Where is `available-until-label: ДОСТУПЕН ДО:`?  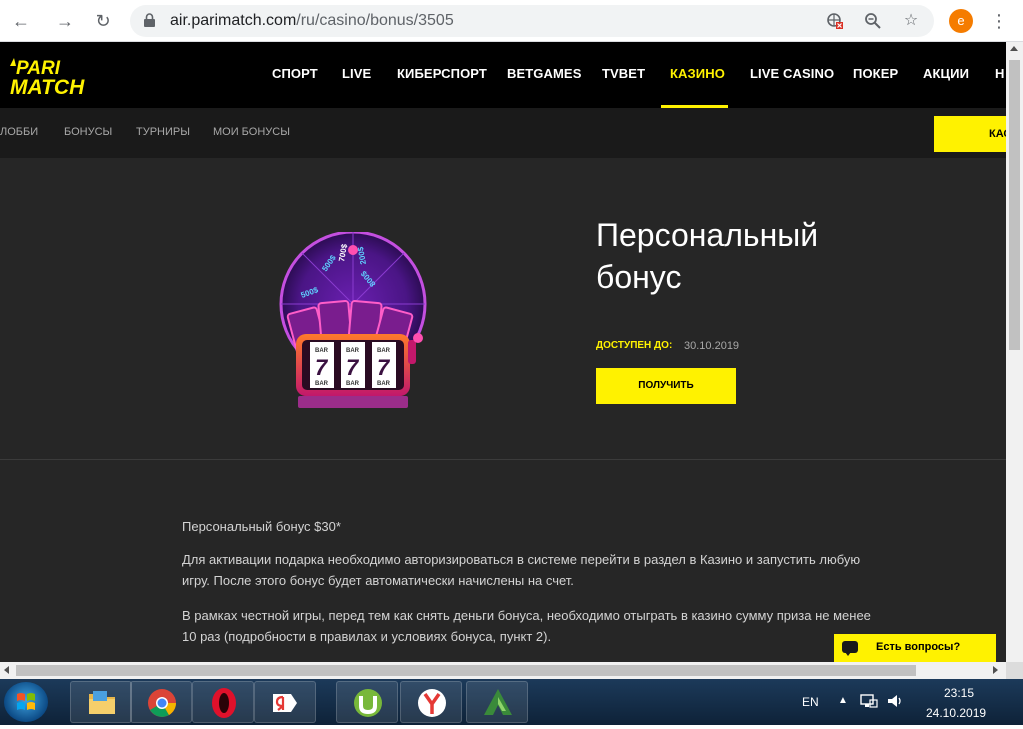 available-until-label: ДОСТУПЕН ДО: is located at coordinates (634, 345).